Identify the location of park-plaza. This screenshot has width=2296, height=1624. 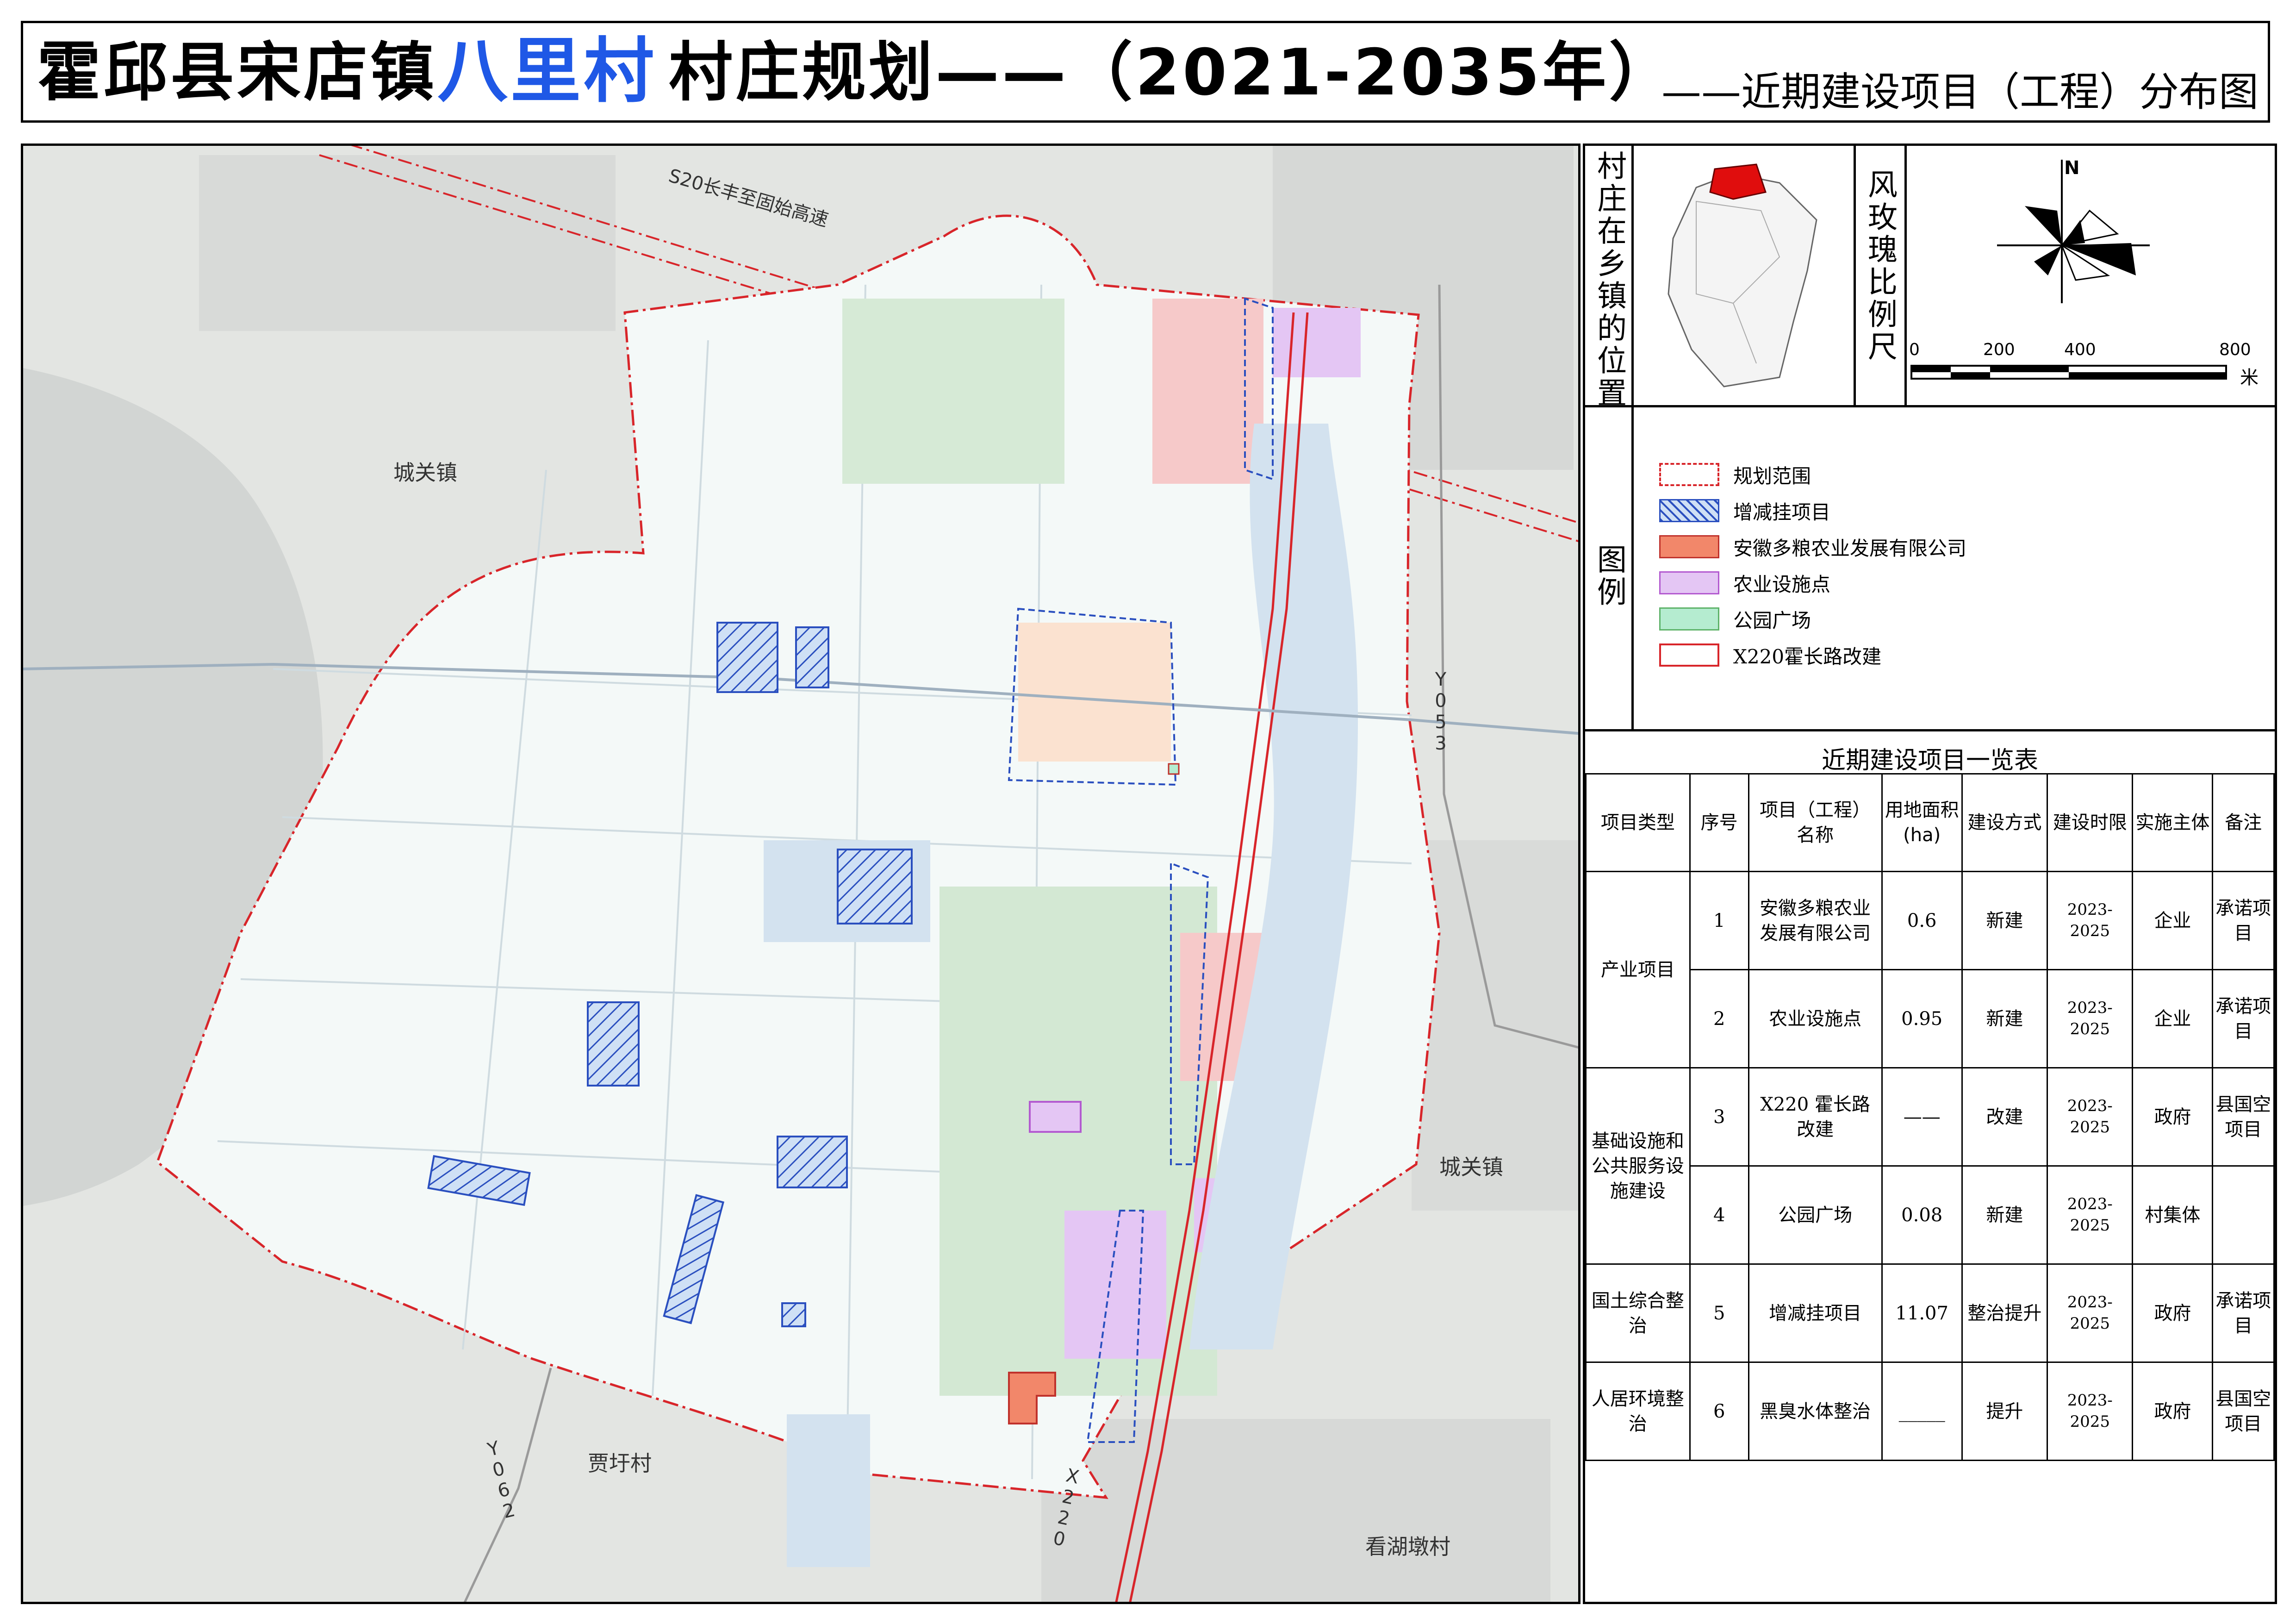
(1174, 769).